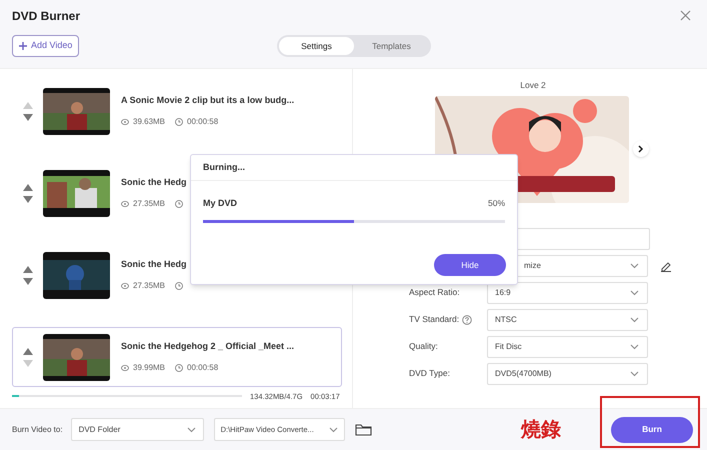 This screenshot has width=707, height=450. I want to click on target-select: DVD Folder, so click(137, 429).